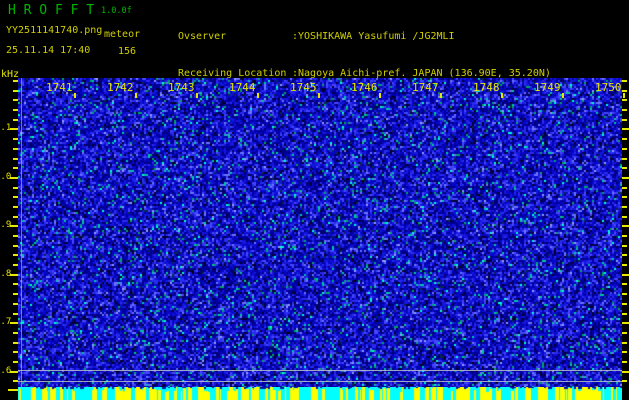 This screenshot has height=400, width=629. What do you see at coordinates (48, 50) in the screenshot?
I see `session-datetime: 25.11.14 17:40` at bounding box center [48, 50].